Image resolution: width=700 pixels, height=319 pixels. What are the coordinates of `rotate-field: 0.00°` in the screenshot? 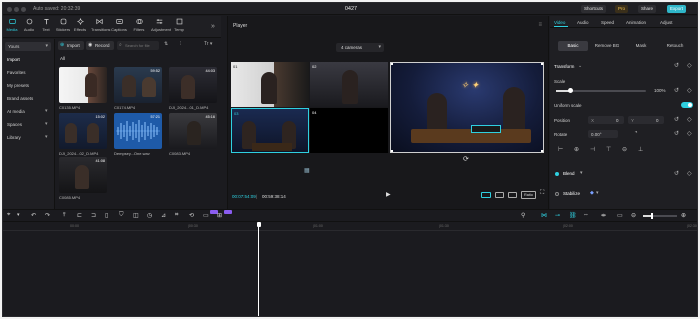 It's located at (603, 134).